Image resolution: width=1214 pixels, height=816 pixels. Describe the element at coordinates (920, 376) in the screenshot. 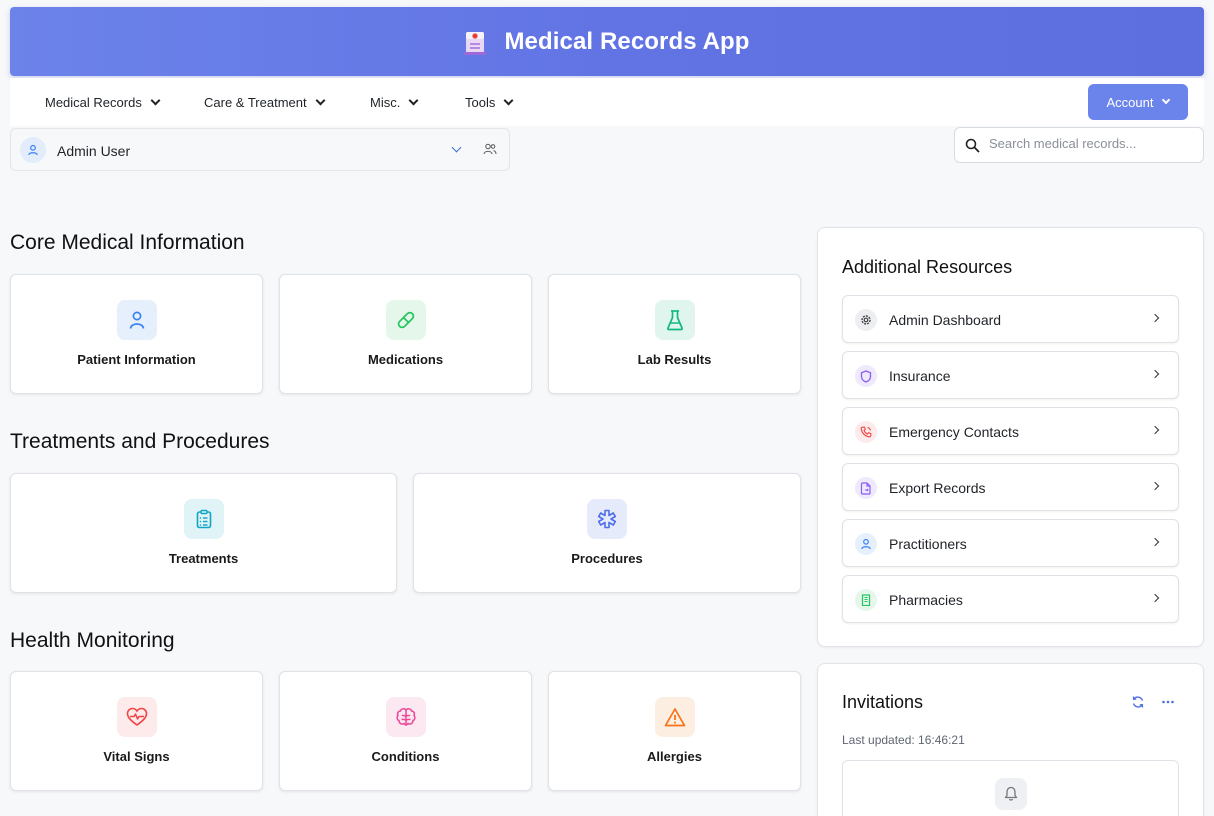

I see `resource-label: Insurance` at that location.